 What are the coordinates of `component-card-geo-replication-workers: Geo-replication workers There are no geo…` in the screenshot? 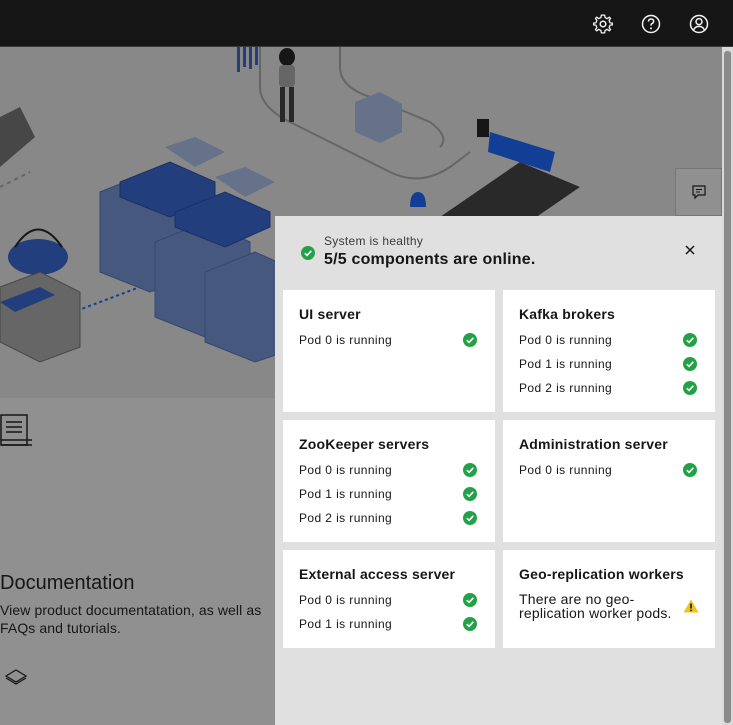 It's located at (609, 599).